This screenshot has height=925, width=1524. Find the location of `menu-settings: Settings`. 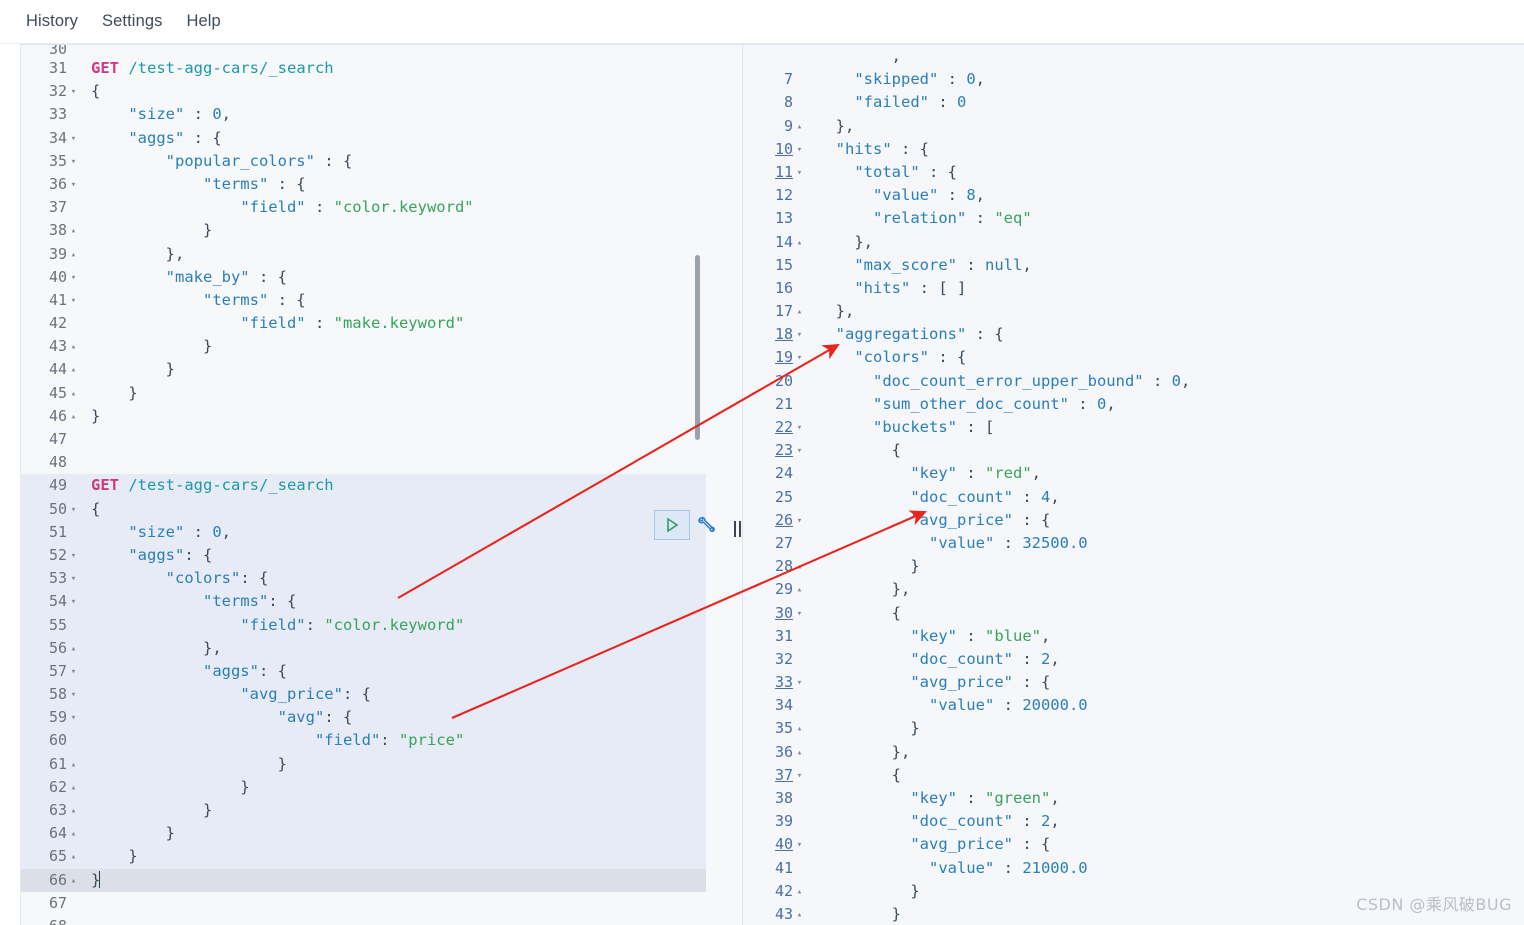

menu-settings: Settings is located at coordinates (132, 21).